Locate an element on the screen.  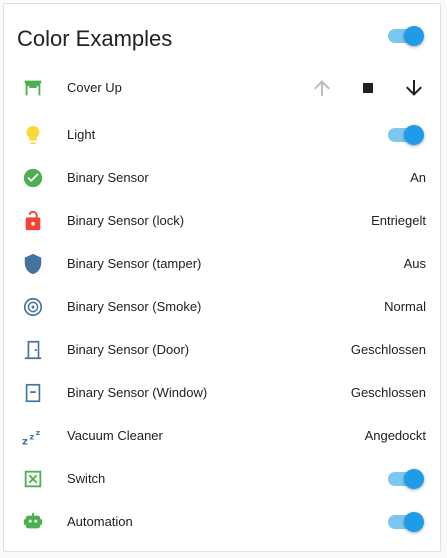
entity-label: Binary Sensor (lock) is located at coordinates (125, 220).